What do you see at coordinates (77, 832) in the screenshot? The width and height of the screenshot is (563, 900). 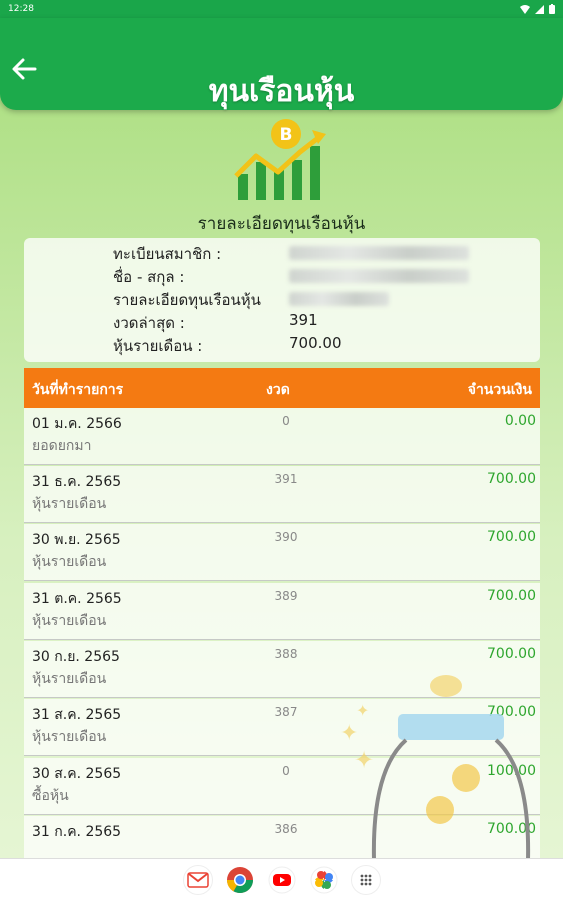 I see `row-date: 31 ก.ค. 2565` at bounding box center [77, 832].